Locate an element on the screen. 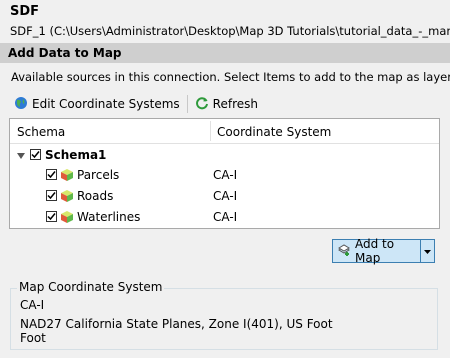 This screenshot has height=358, width=450. map-cs-units: Foot is located at coordinates (33, 338).